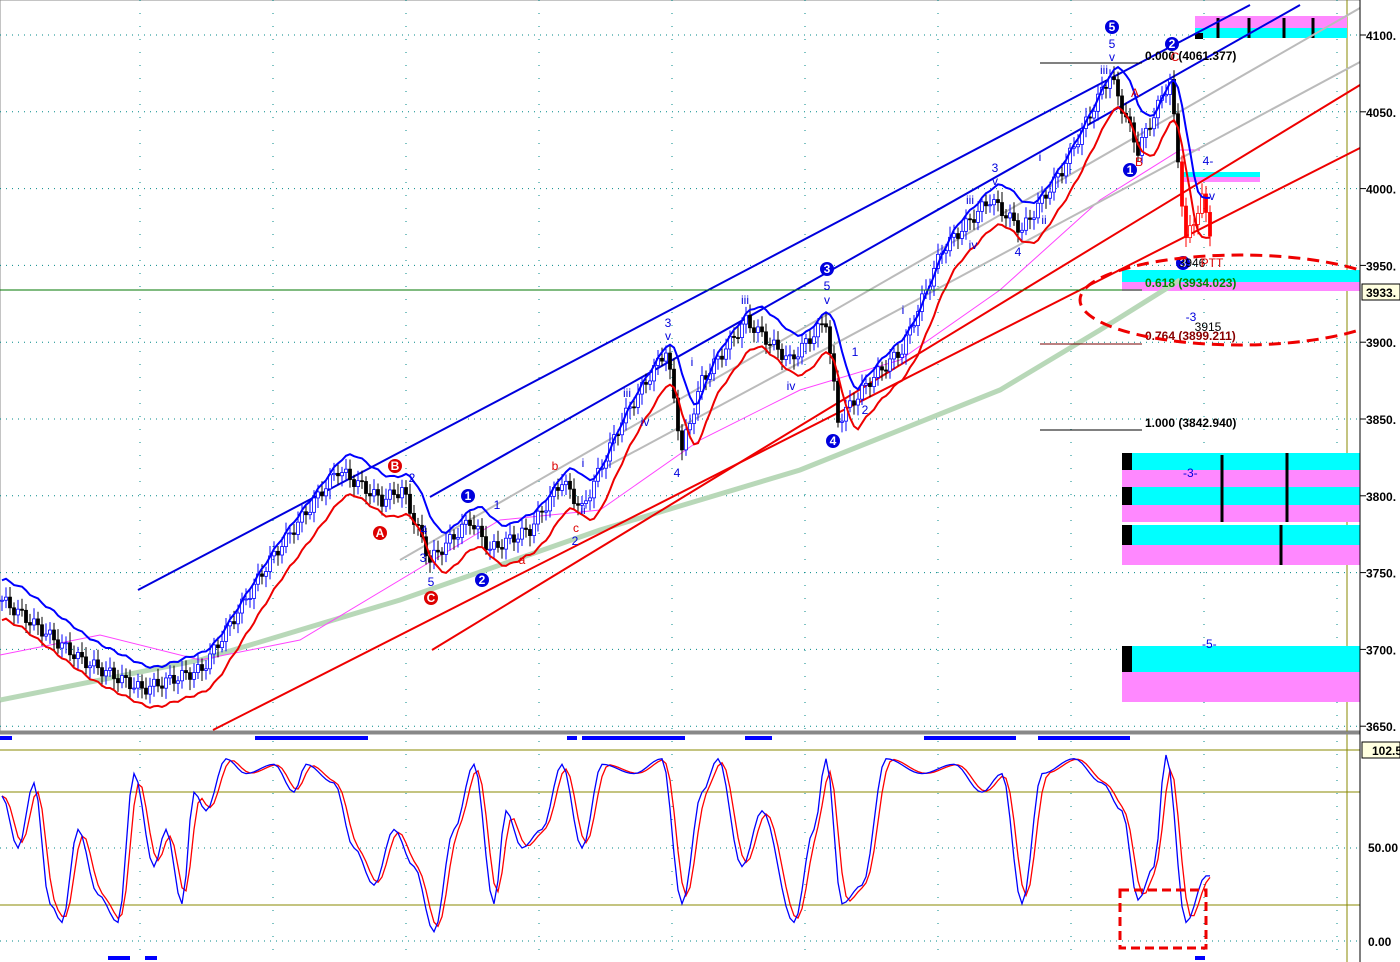  Describe the element at coordinates (827, 269) in the screenshot. I see `wave-circle-label: 3` at that location.